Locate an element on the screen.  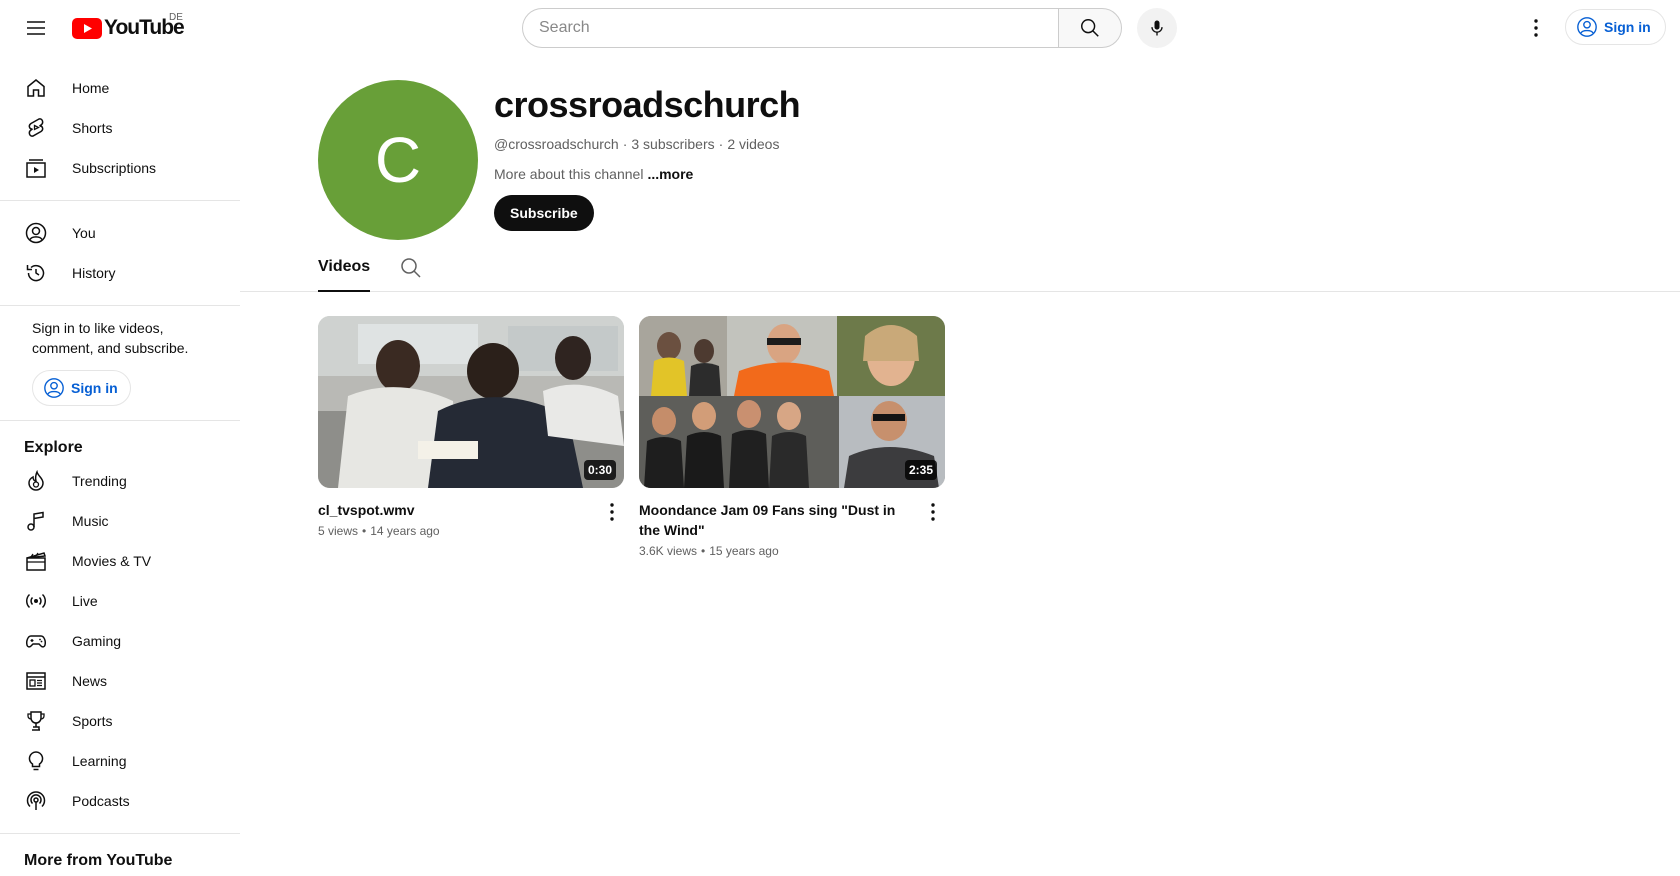
video-duration: 0:30 is located at coordinates (599, 470).